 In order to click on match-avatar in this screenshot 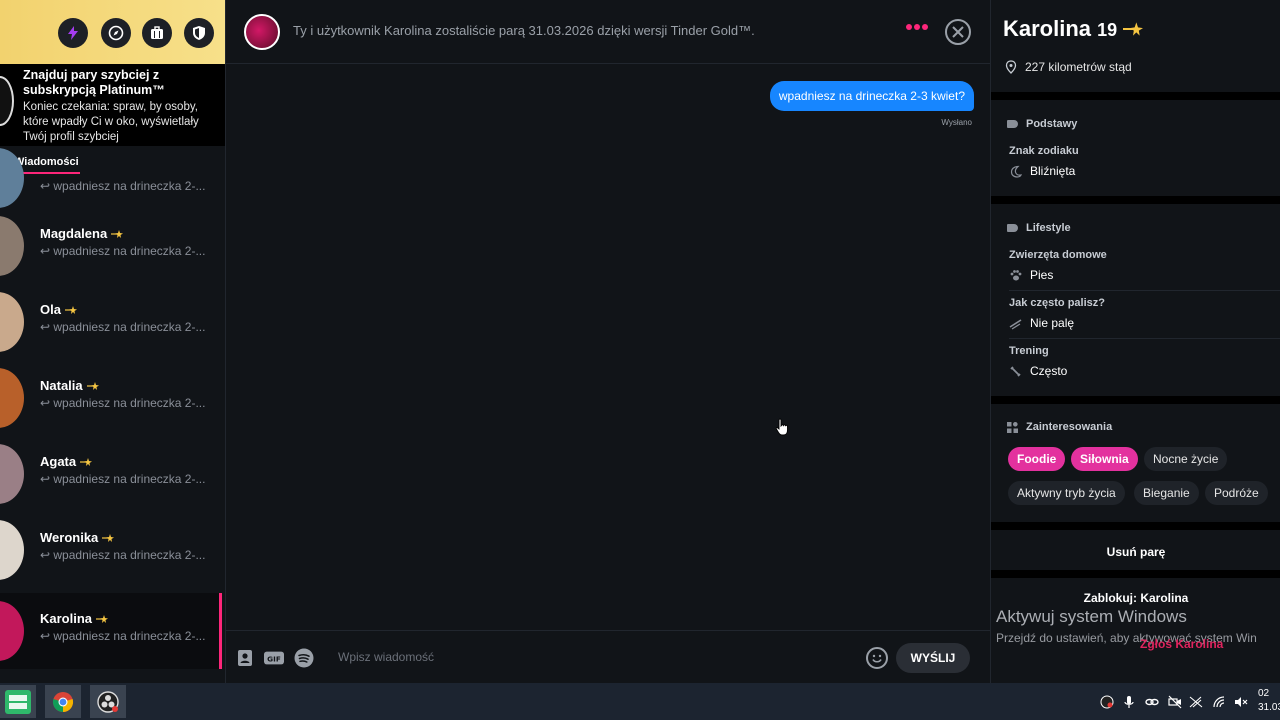, I will do `click(262, 32)`.